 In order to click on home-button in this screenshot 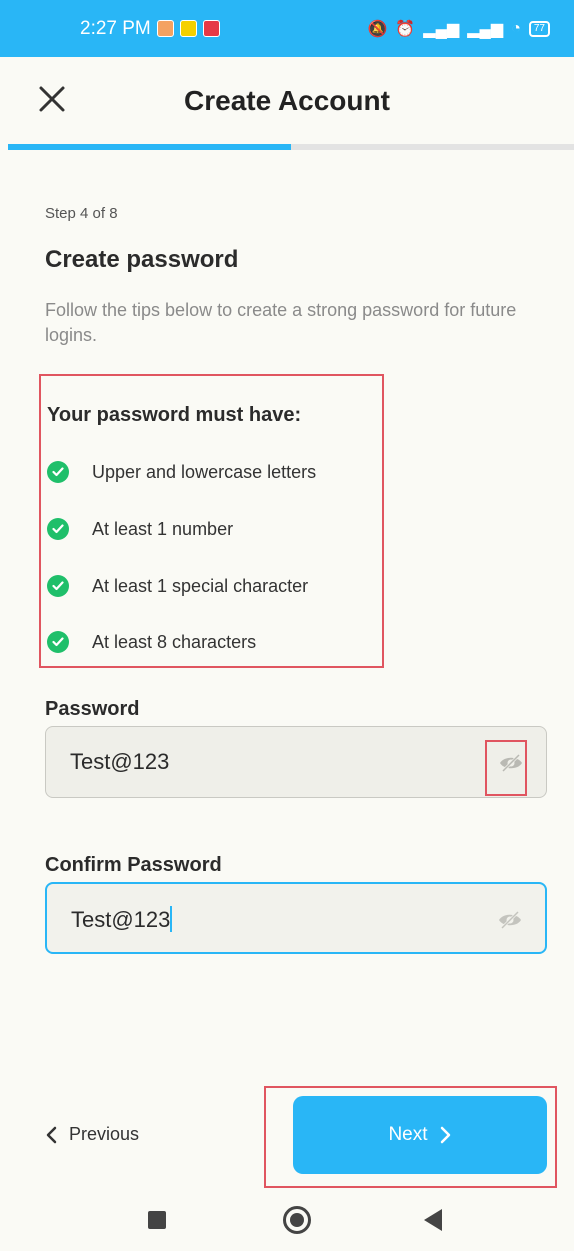, I will do `click(297, 1220)`.